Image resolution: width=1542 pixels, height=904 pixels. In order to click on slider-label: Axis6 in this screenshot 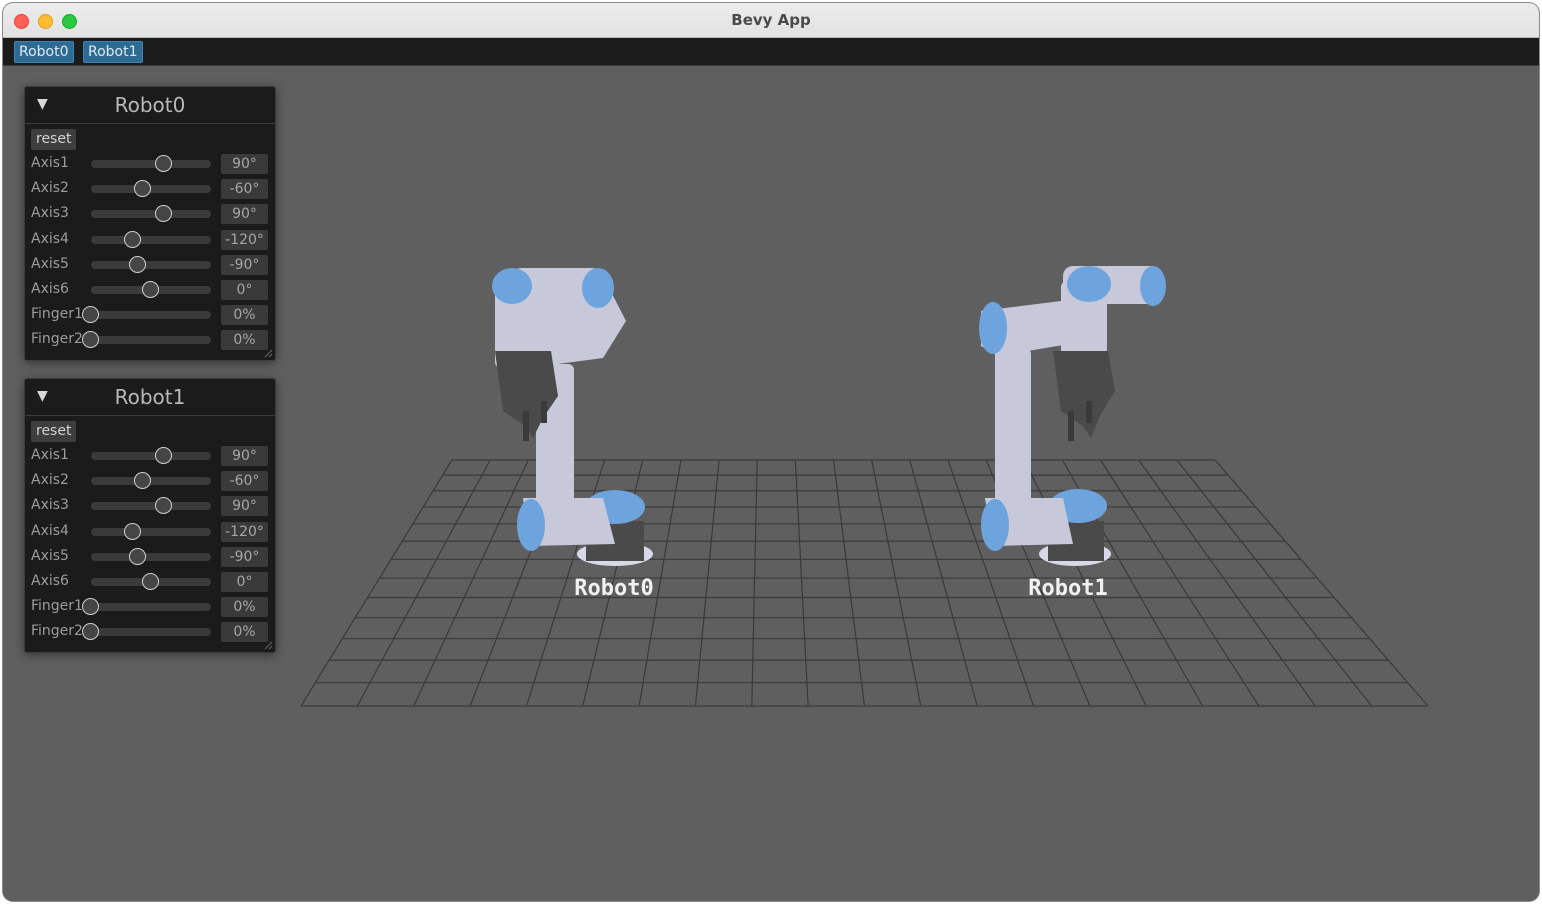, I will do `click(50, 289)`.